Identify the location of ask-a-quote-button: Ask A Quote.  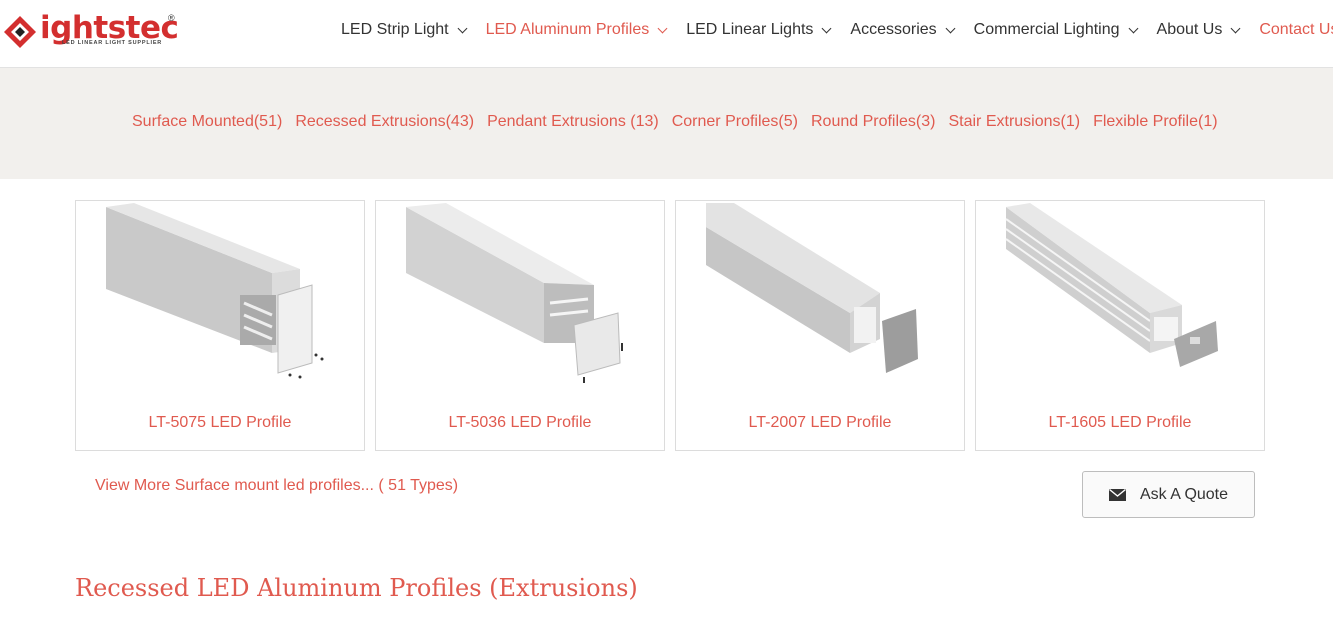
(1168, 494).